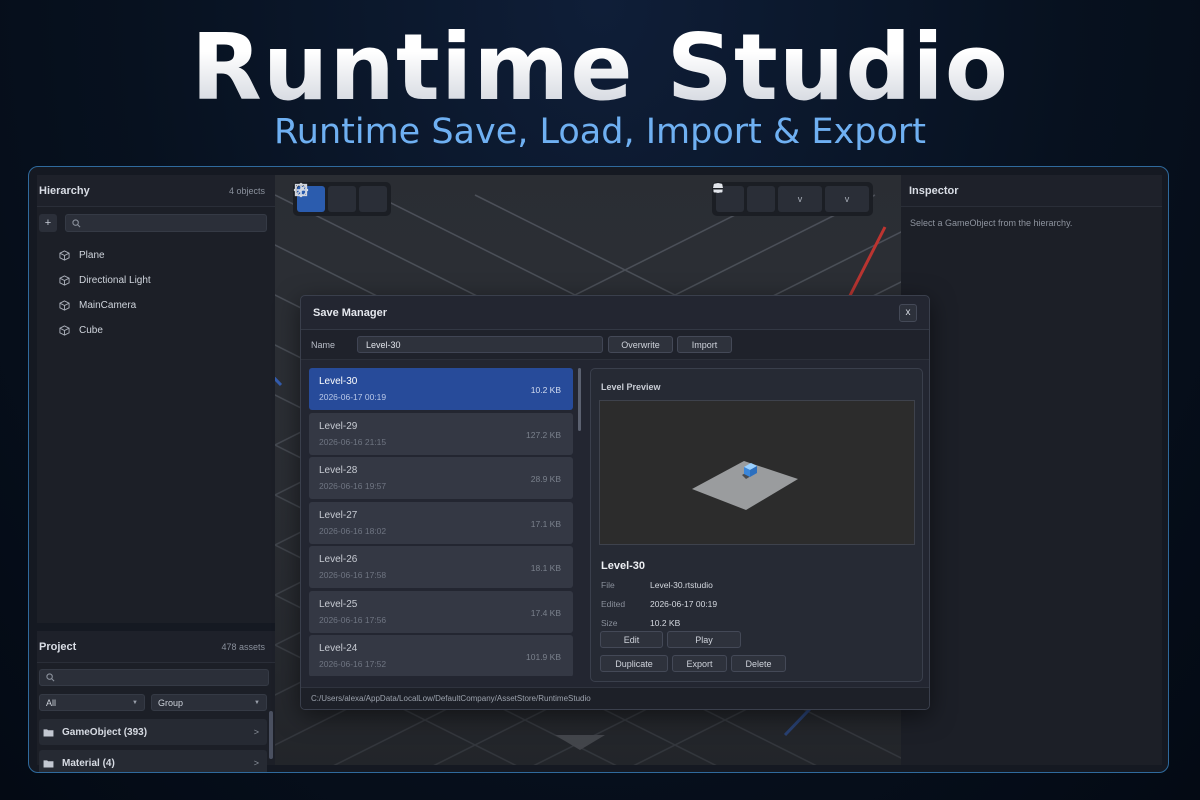  I want to click on close-button: x, so click(908, 312).